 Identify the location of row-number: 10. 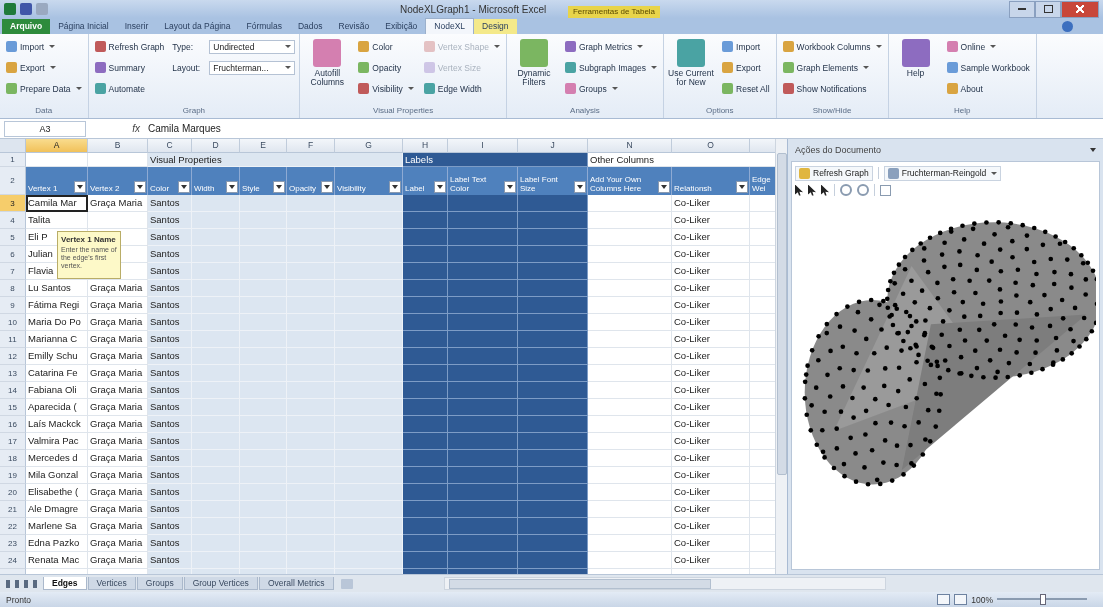
(13, 322).